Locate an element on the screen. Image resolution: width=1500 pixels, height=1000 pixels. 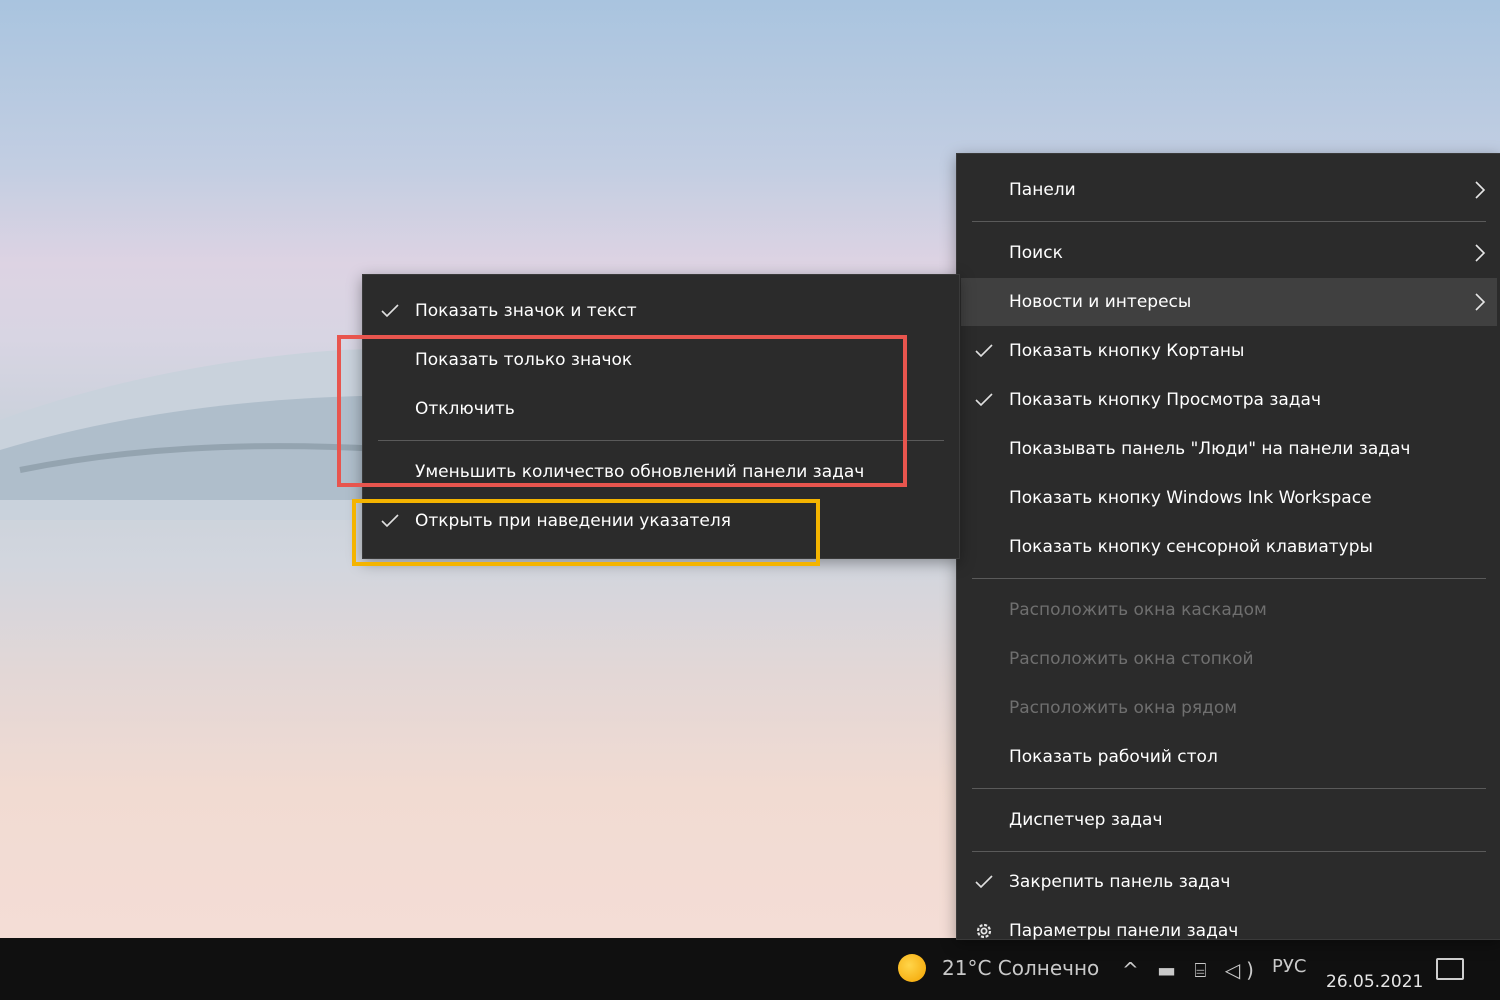
menu-item-show-ink-workspace: Показать кнопку Windows Ink Workspace is located at coordinates (1228, 498).